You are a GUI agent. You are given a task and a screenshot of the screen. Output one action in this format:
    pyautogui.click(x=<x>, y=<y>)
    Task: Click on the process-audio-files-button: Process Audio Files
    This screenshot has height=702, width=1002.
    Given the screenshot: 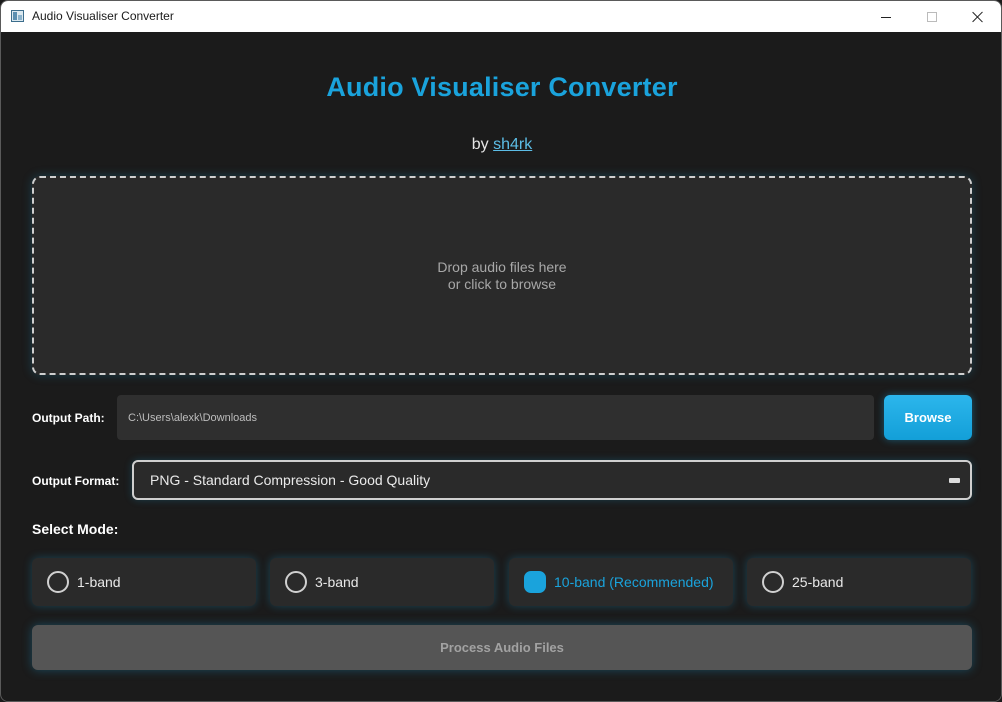 What is the action you would take?
    pyautogui.click(x=502, y=647)
    